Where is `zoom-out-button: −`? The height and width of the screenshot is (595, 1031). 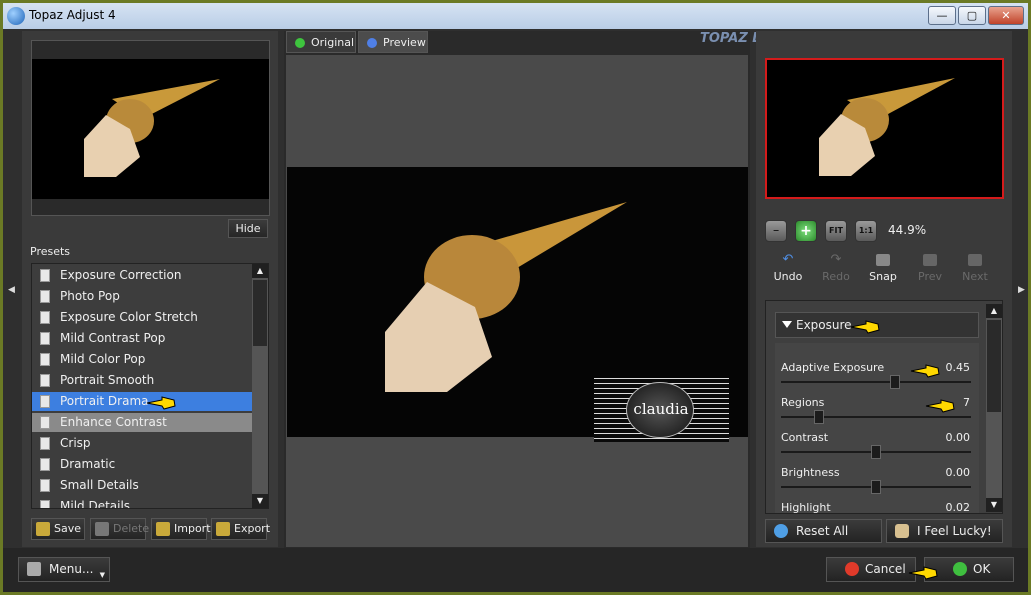
zoom-out-button: − is located at coordinates (776, 231).